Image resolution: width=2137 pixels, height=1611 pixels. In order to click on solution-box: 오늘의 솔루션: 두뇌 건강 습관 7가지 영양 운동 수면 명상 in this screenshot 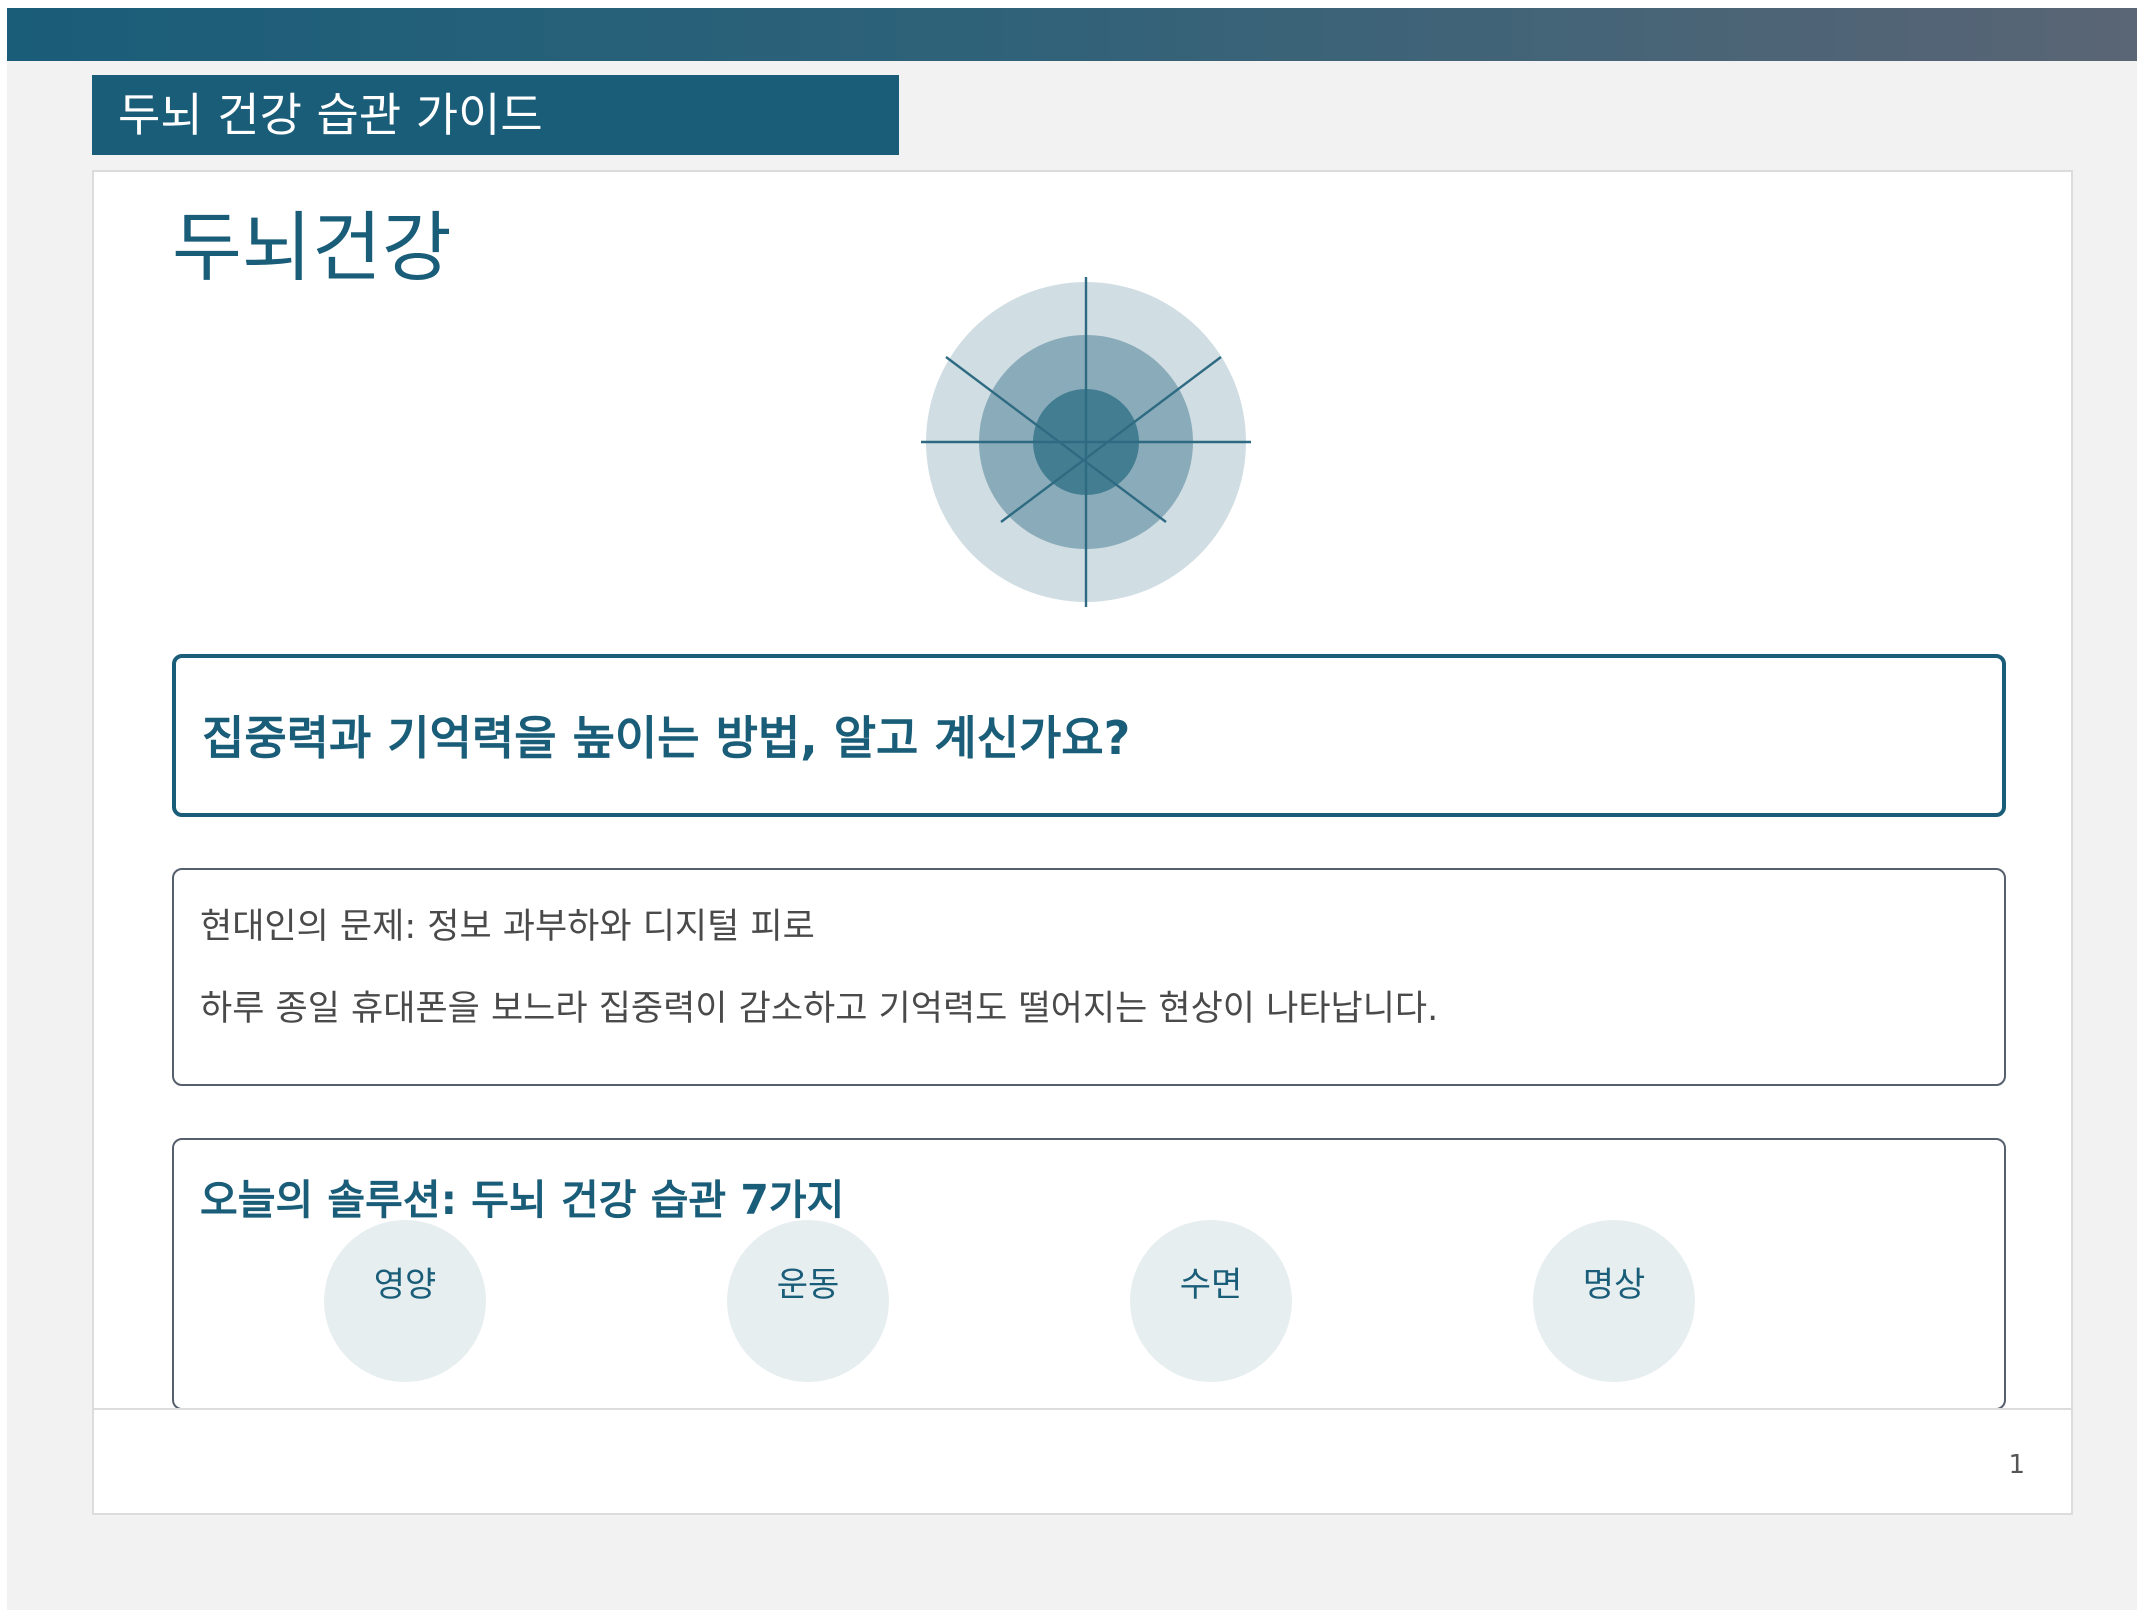, I will do `click(1089, 1274)`.